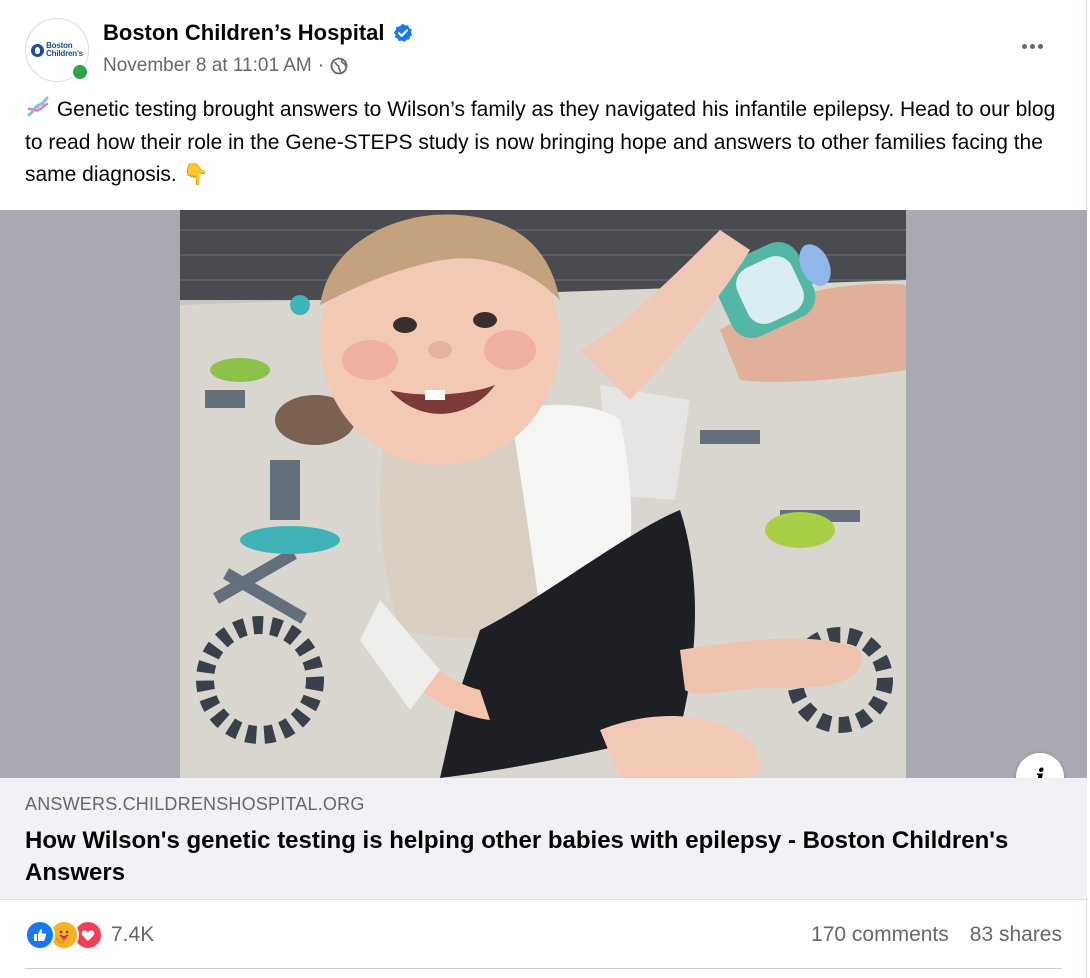 Image resolution: width=1090 pixels, height=978 pixels. What do you see at coordinates (402, 32) in the screenshot?
I see `verified-badge-icon` at bounding box center [402, 32].